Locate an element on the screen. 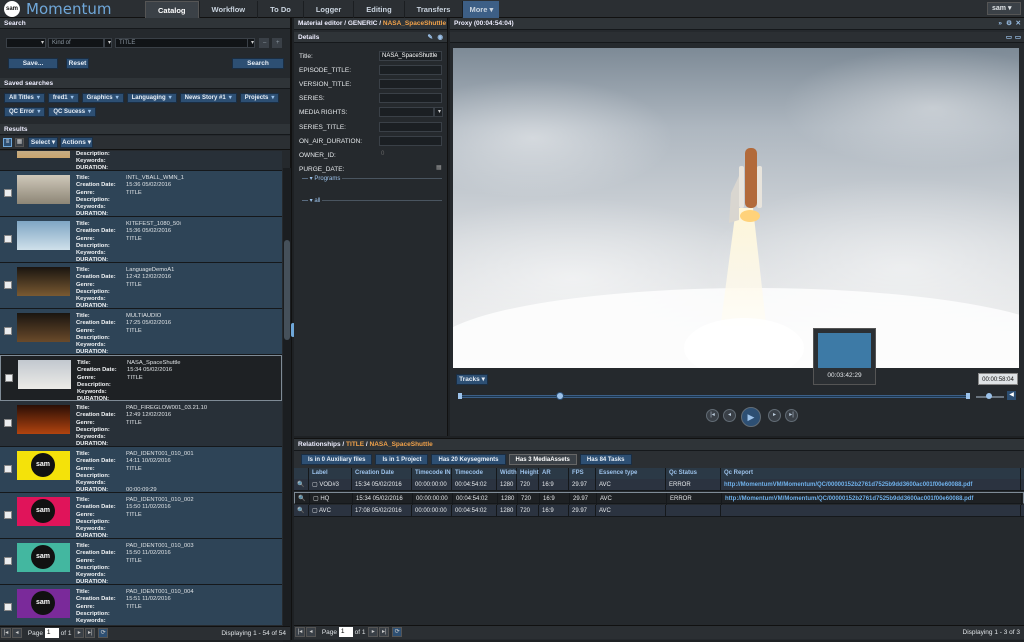 The width and height of the screenshot is (1024, 642). tab-logger: Logger is located at coordinates (327, 9).